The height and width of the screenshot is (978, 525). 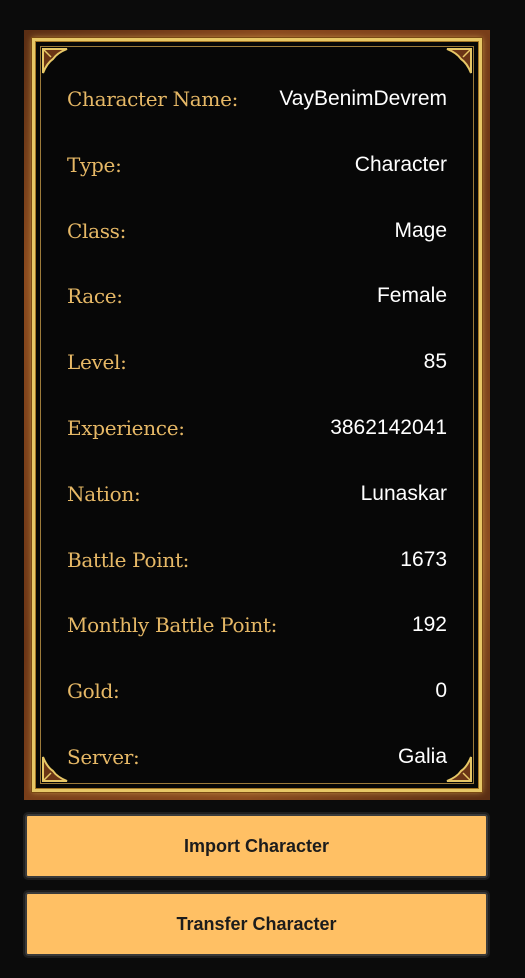 I want to click on detail-value: Mage, so click(x=420, y=230).